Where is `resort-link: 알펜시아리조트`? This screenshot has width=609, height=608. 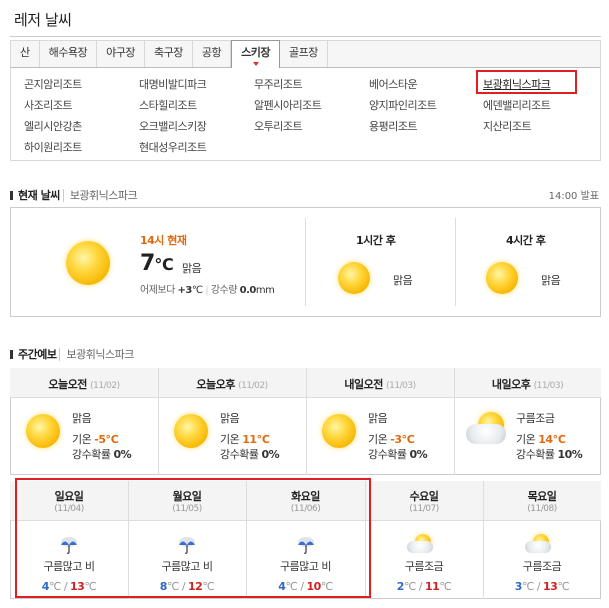 resort-link: 알펜시아리조트 is located at coordinates (288, 105).